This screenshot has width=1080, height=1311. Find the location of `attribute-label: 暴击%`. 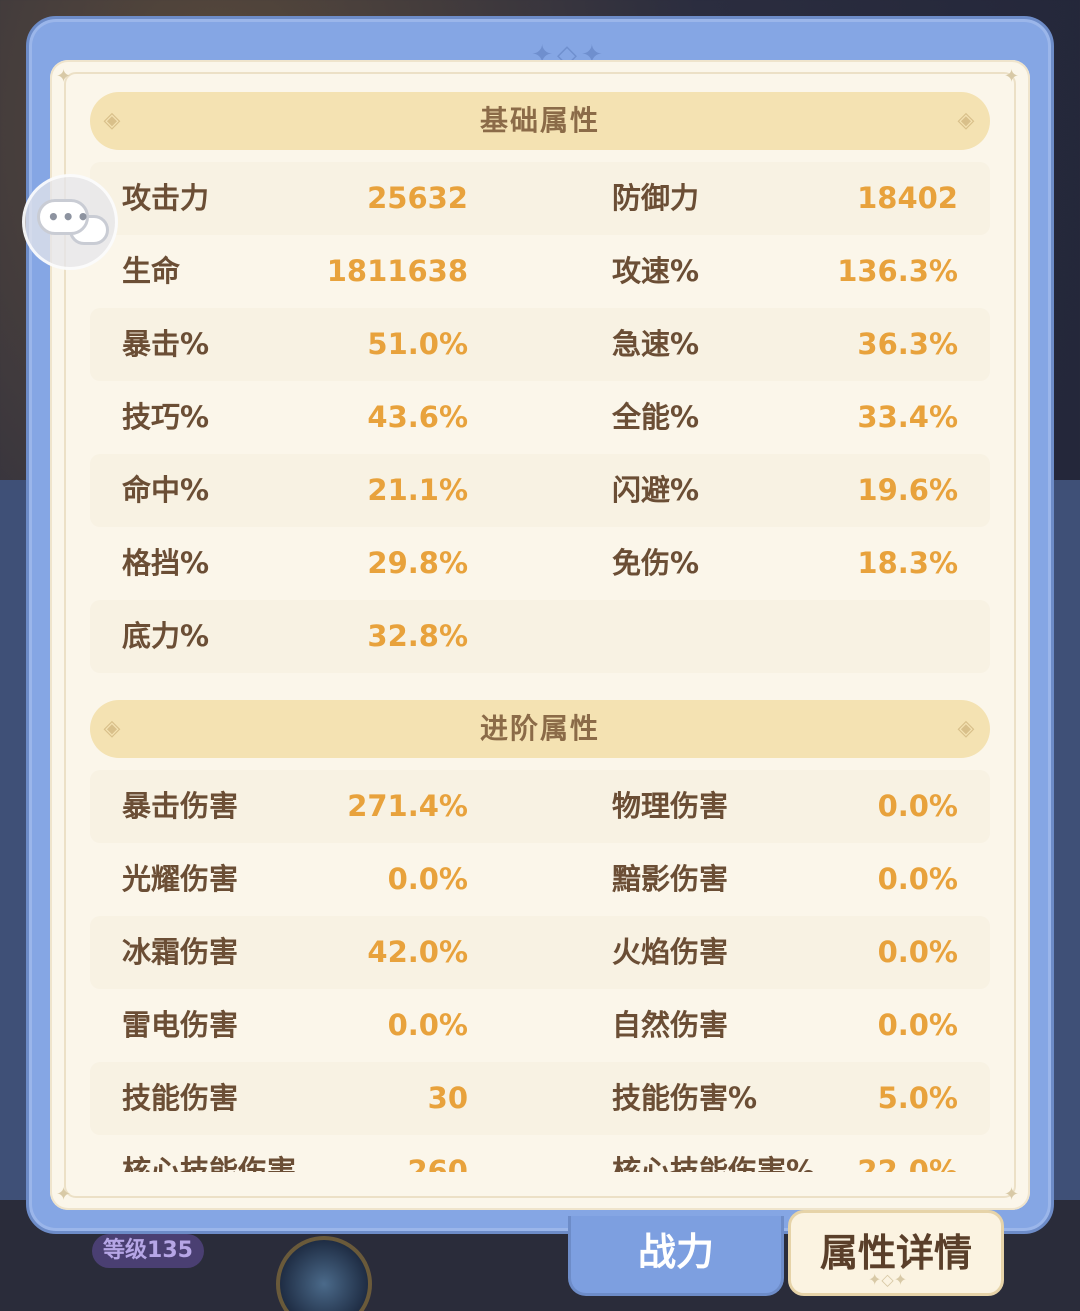

attribute-label: 暴击% is located at coordinates (166, 344).